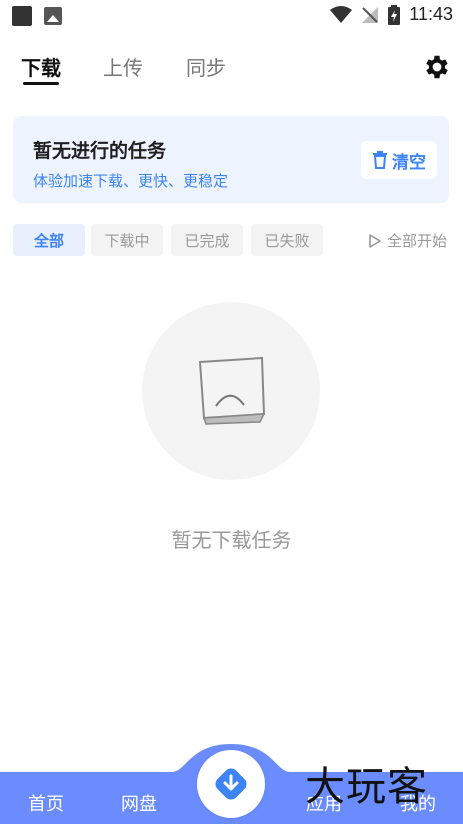 The height and width of the screenshot is (824, 463). I want to click on play-icon, so click(375, 240).